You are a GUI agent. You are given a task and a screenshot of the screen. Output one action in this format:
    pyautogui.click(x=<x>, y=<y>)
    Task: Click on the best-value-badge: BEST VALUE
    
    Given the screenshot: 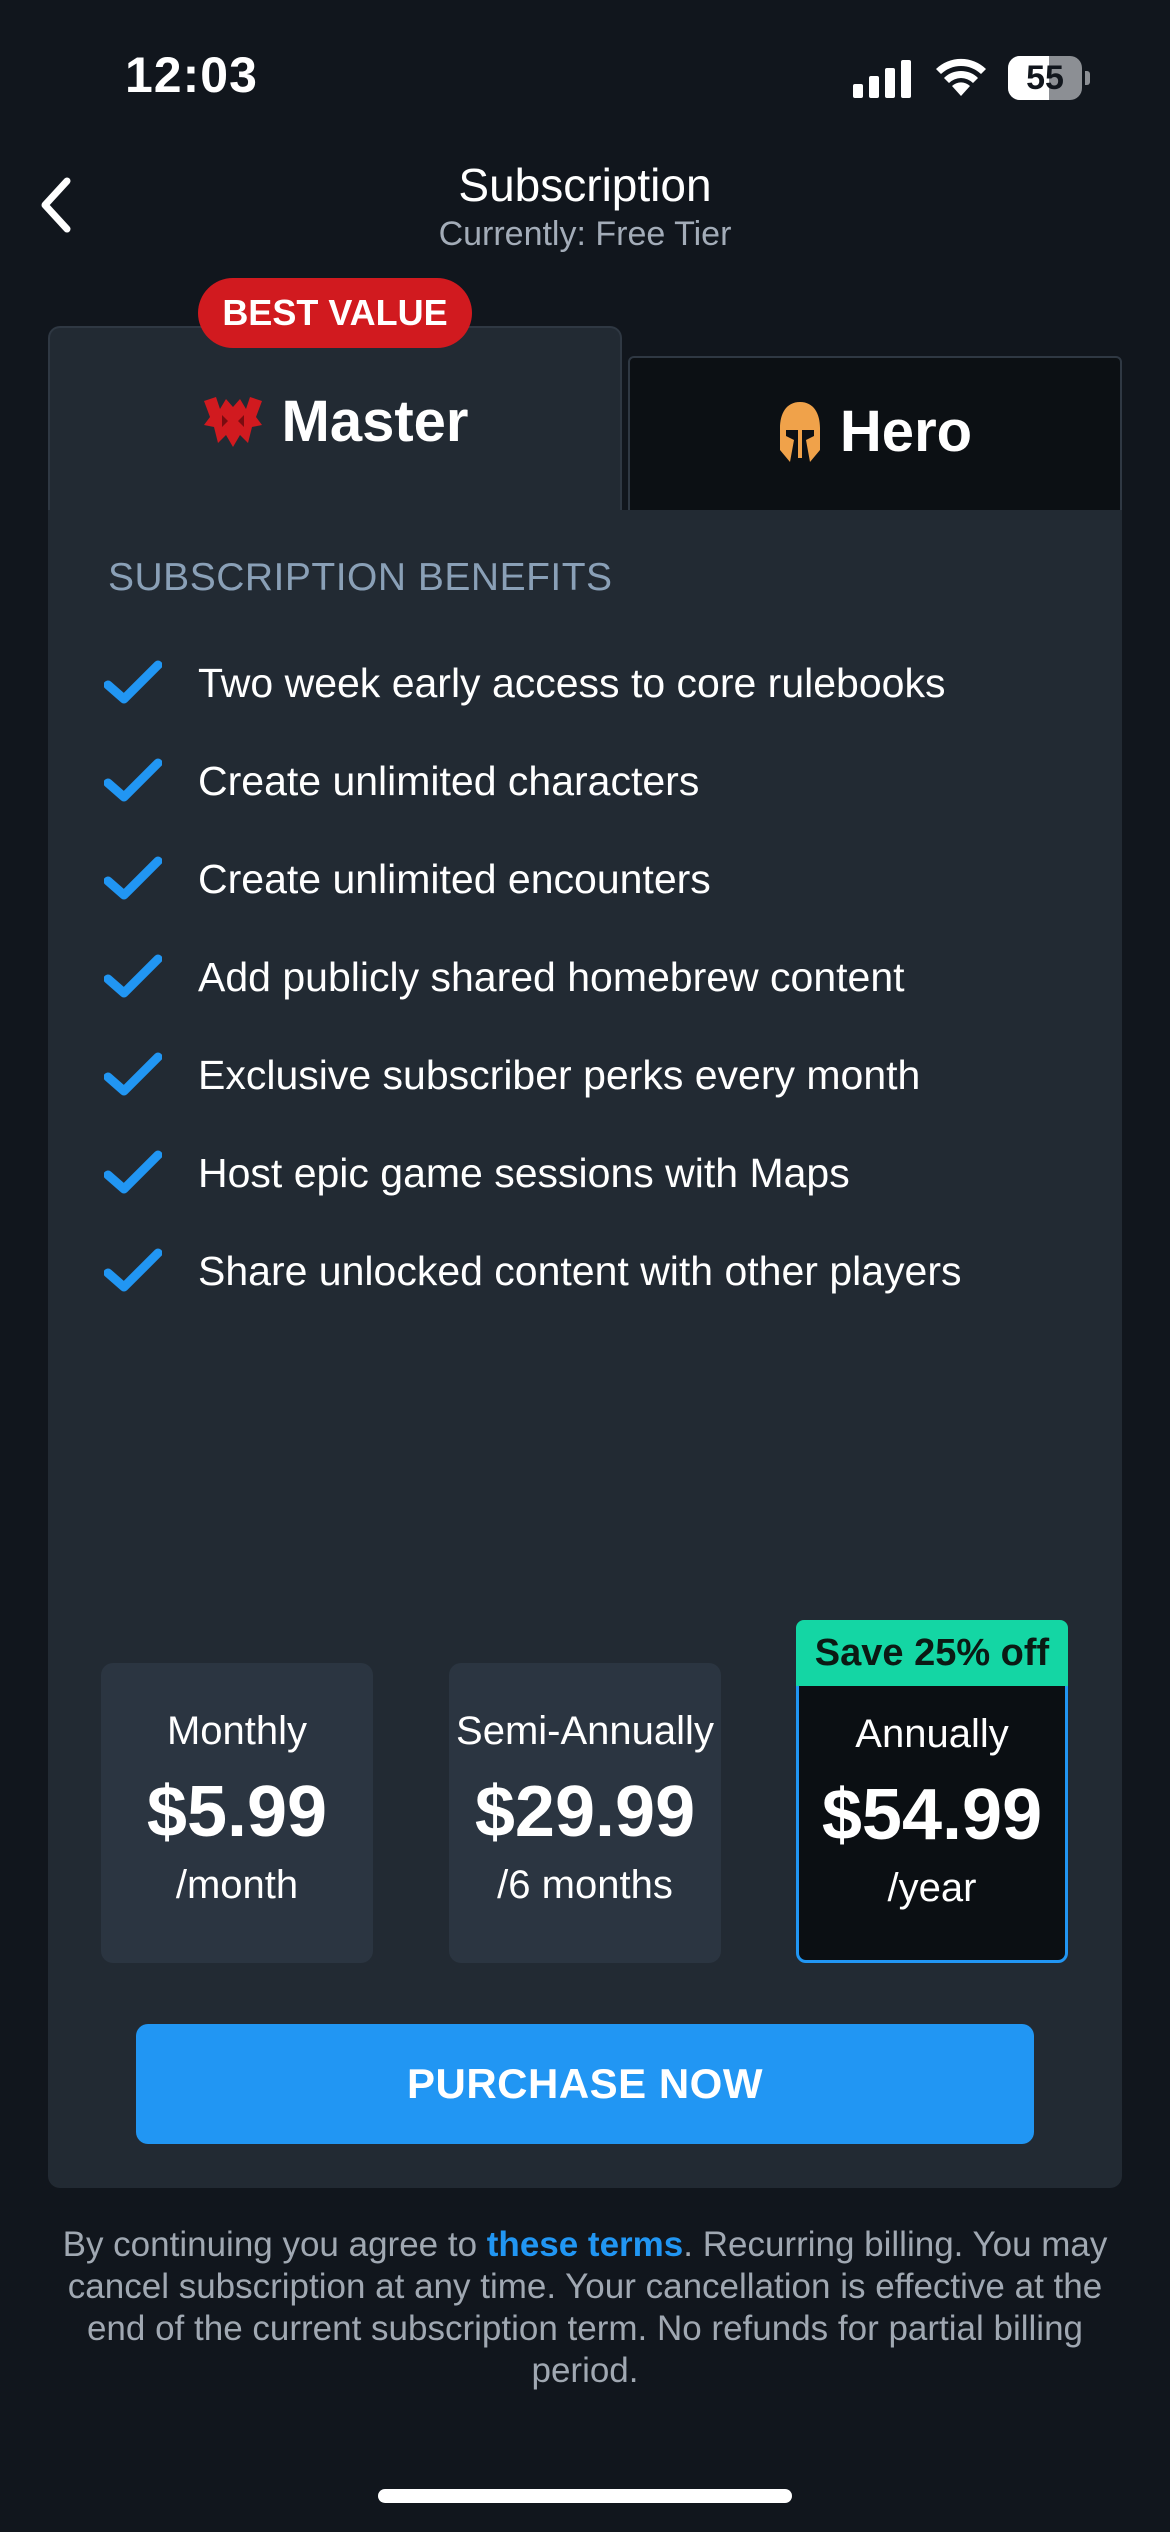 What is the action you would take?
    pyautogui.click(x=335, y=313)
    